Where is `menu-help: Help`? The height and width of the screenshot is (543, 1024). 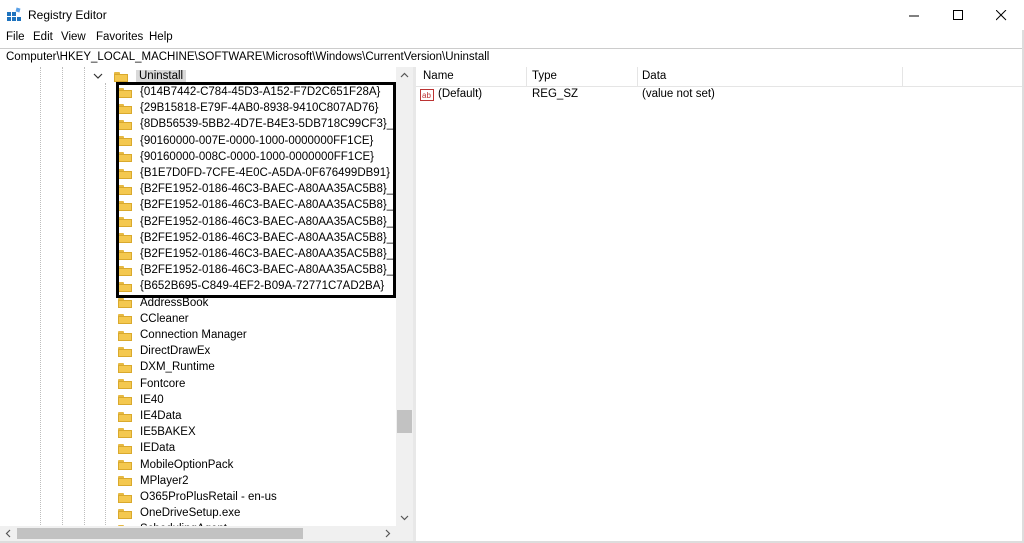 menu-help: Help is located at coordinates (161, 37).